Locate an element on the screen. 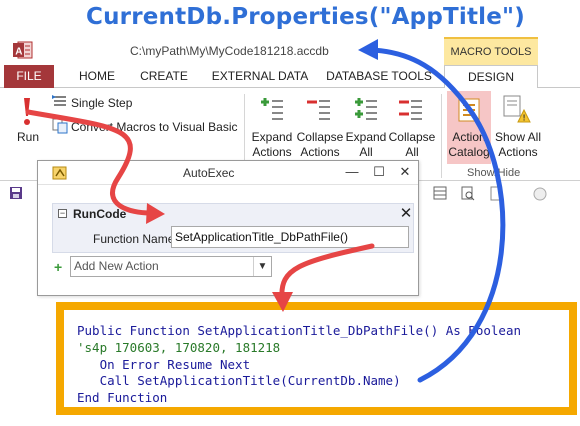 The height and width of the screenshot is (426, 580). save-icon is located at coordinates (16, 193).